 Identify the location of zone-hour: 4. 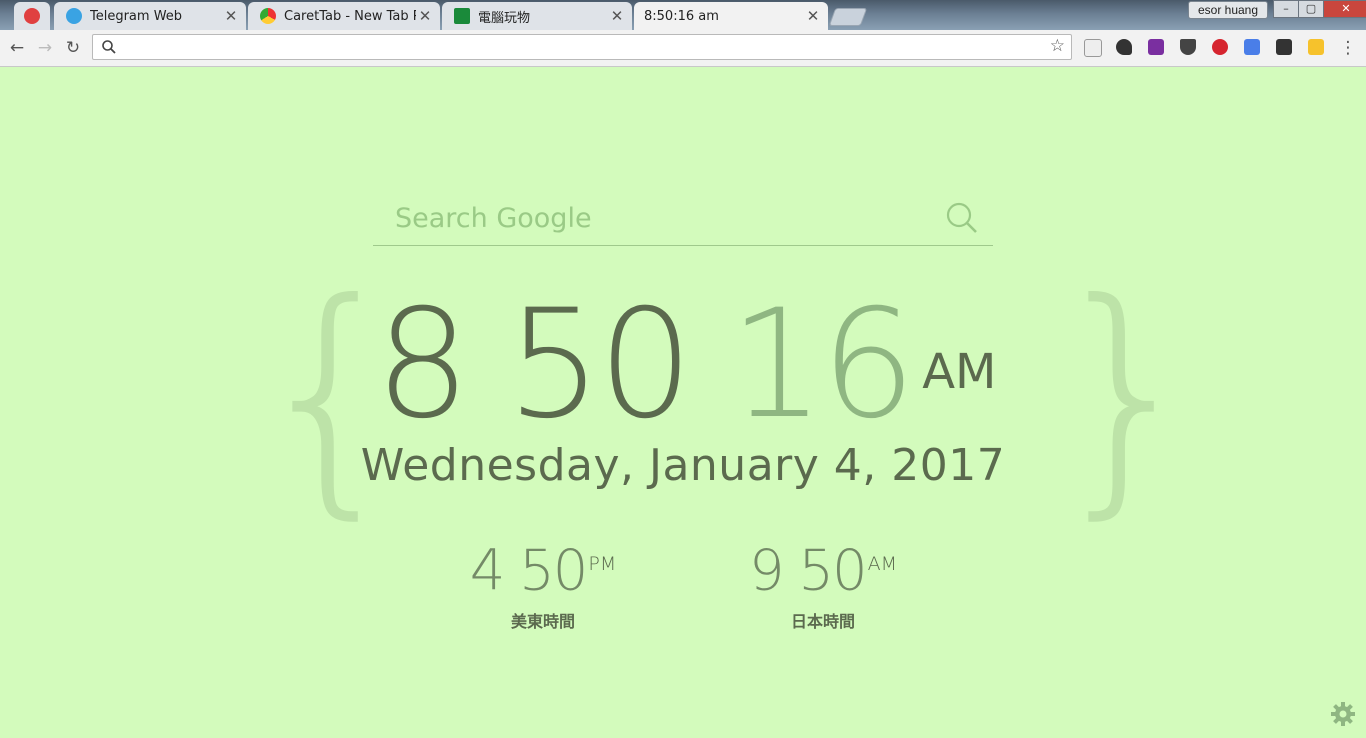
(487, 571).